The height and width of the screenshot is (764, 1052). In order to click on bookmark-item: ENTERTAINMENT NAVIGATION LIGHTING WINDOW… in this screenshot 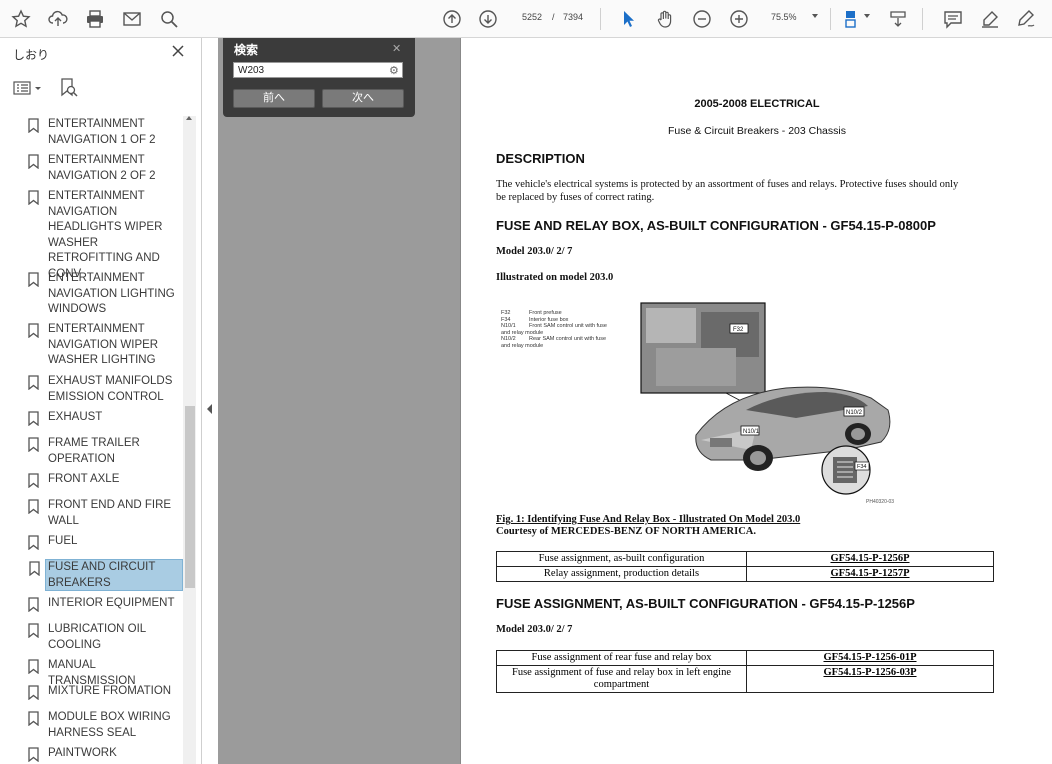, I will do `click(103, 294)`.